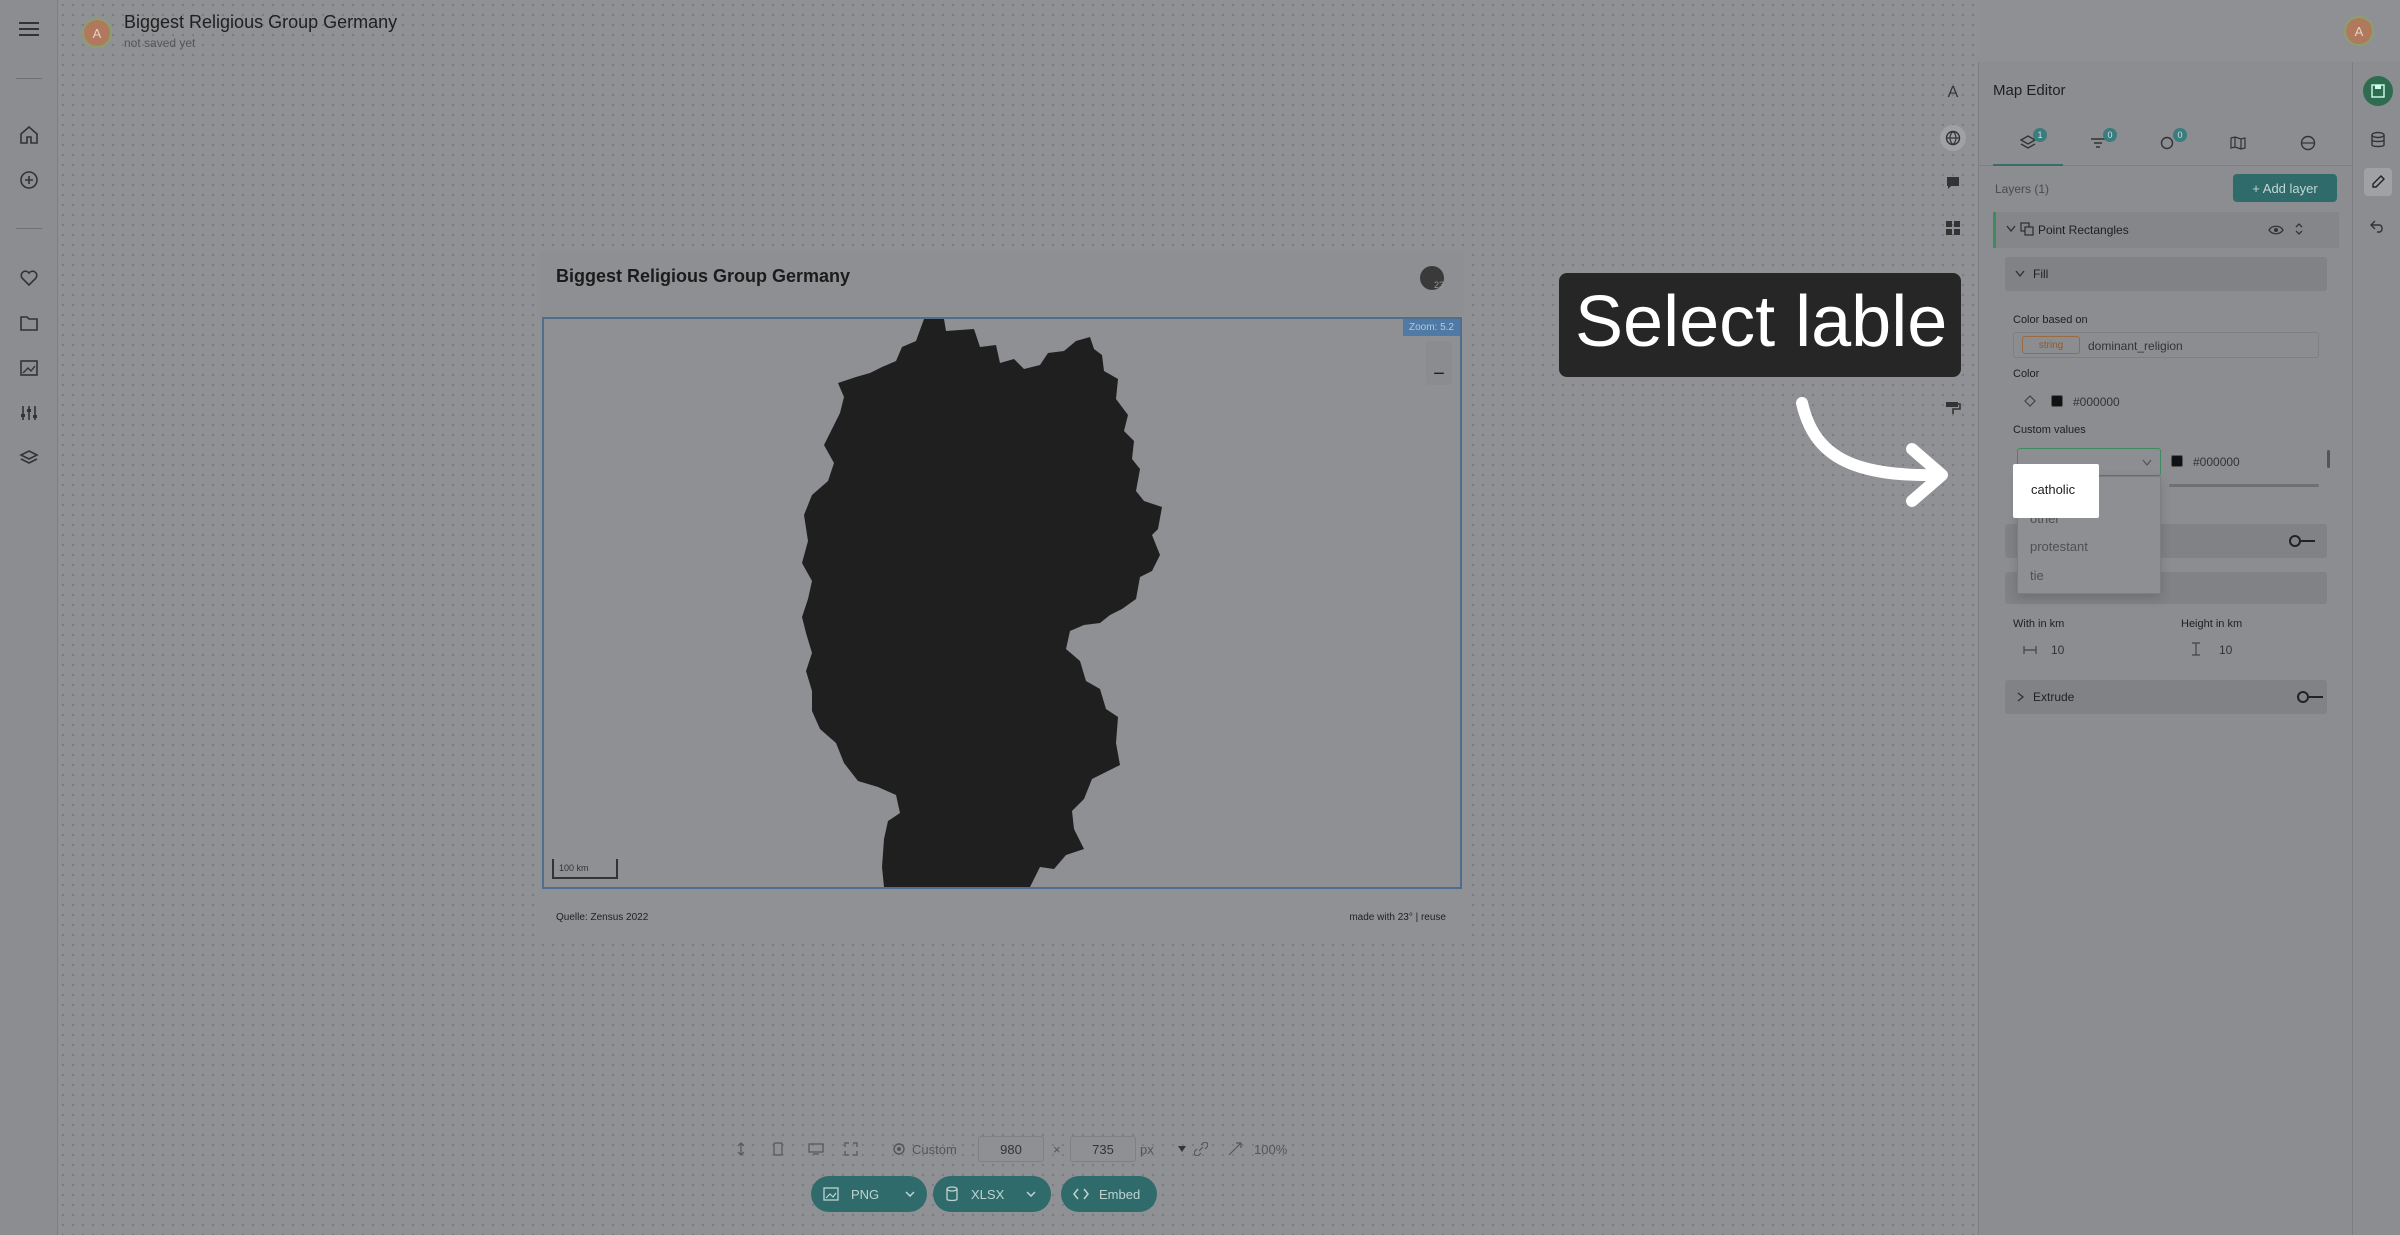  I want to click on mobile-narrow-icon, so click(741, 1149).